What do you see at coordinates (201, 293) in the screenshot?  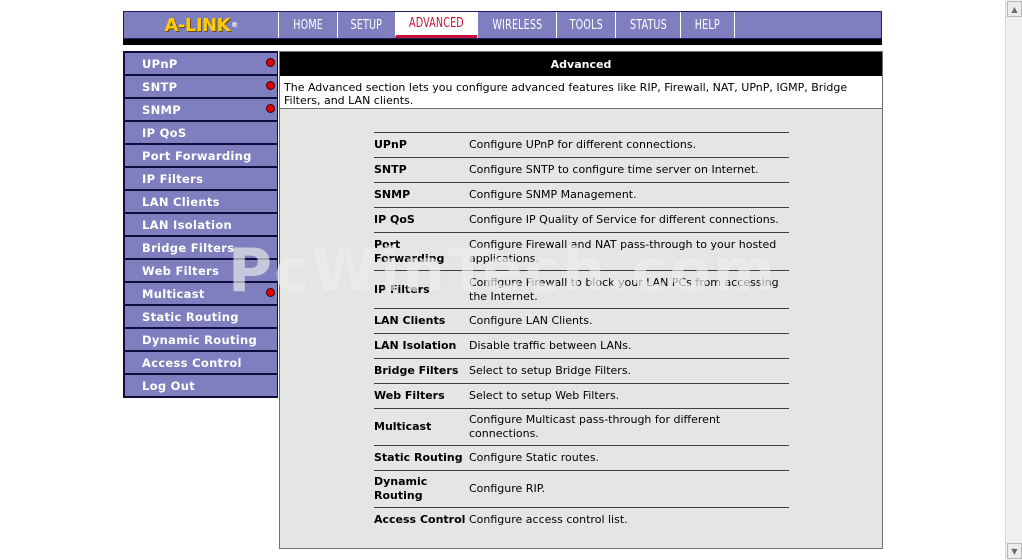 I see `sidebar-item-multicast: Multicast` at bounding box center [201, 293].